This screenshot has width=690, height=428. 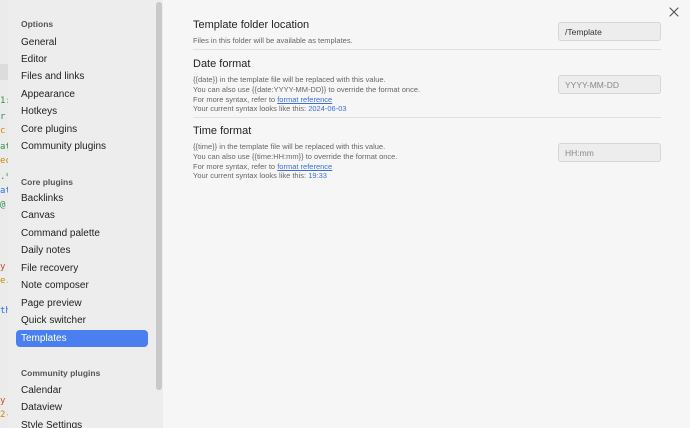 I want to click on sidebar-item-page-preview: Page preview, so click(x=82, y=303).